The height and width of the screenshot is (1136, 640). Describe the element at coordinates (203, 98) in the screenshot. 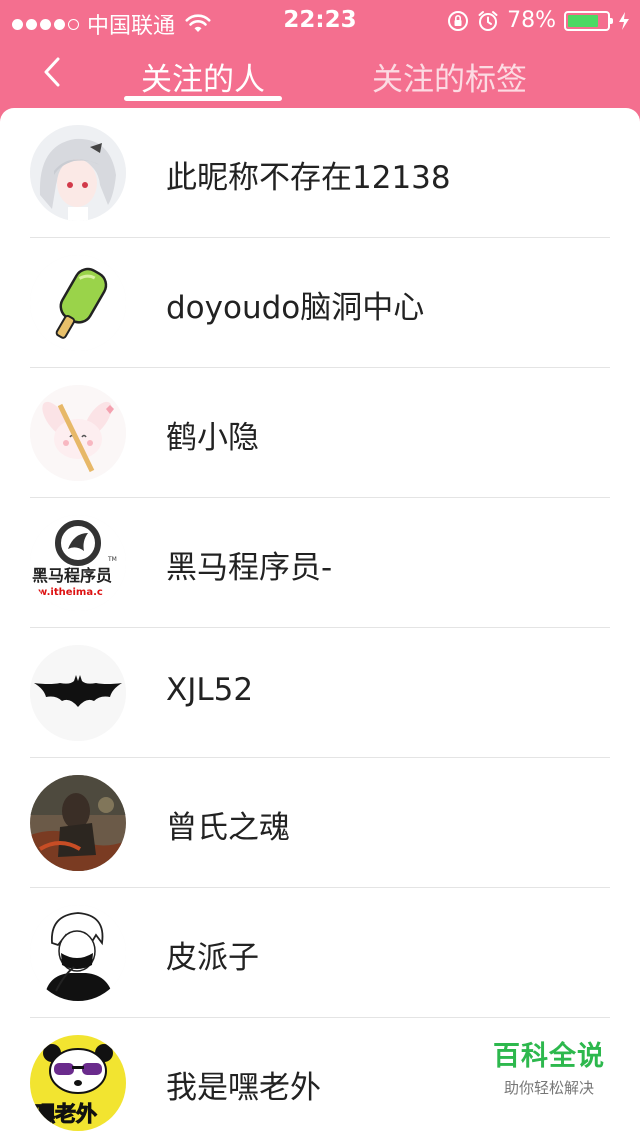

I see `active-tab-indicator` at that location.